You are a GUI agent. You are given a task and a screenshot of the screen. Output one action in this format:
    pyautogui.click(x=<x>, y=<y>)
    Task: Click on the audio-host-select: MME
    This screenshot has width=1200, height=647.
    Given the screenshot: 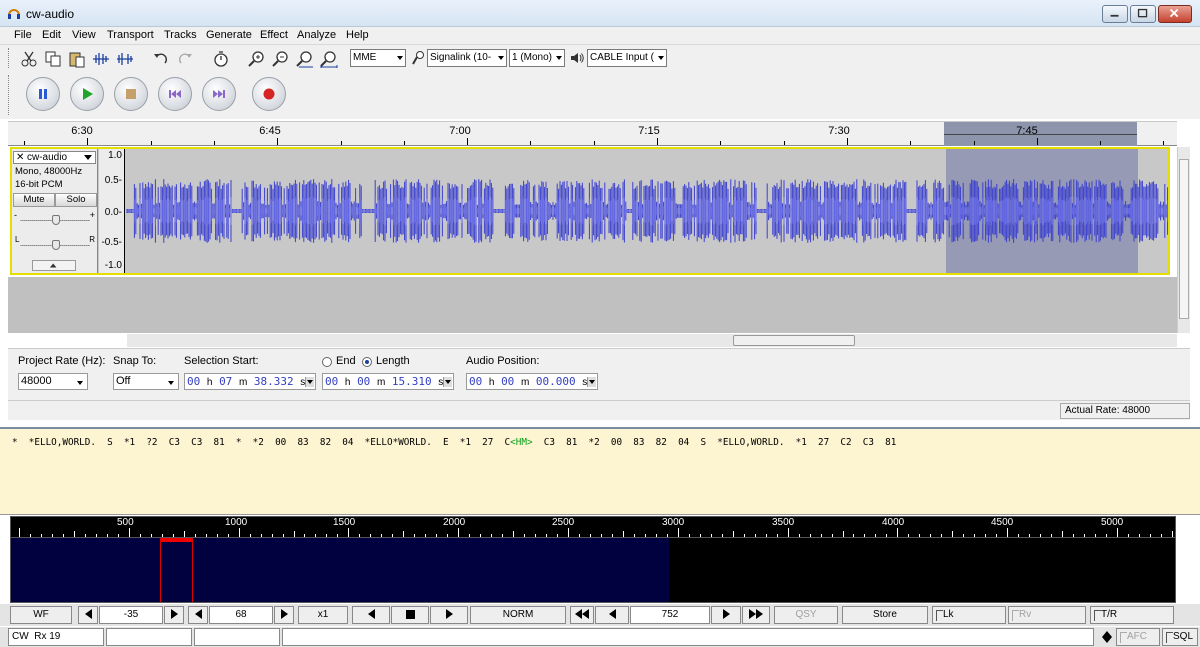 What is the action you would take?
    pyautogui.click(x=378, y=58)
    